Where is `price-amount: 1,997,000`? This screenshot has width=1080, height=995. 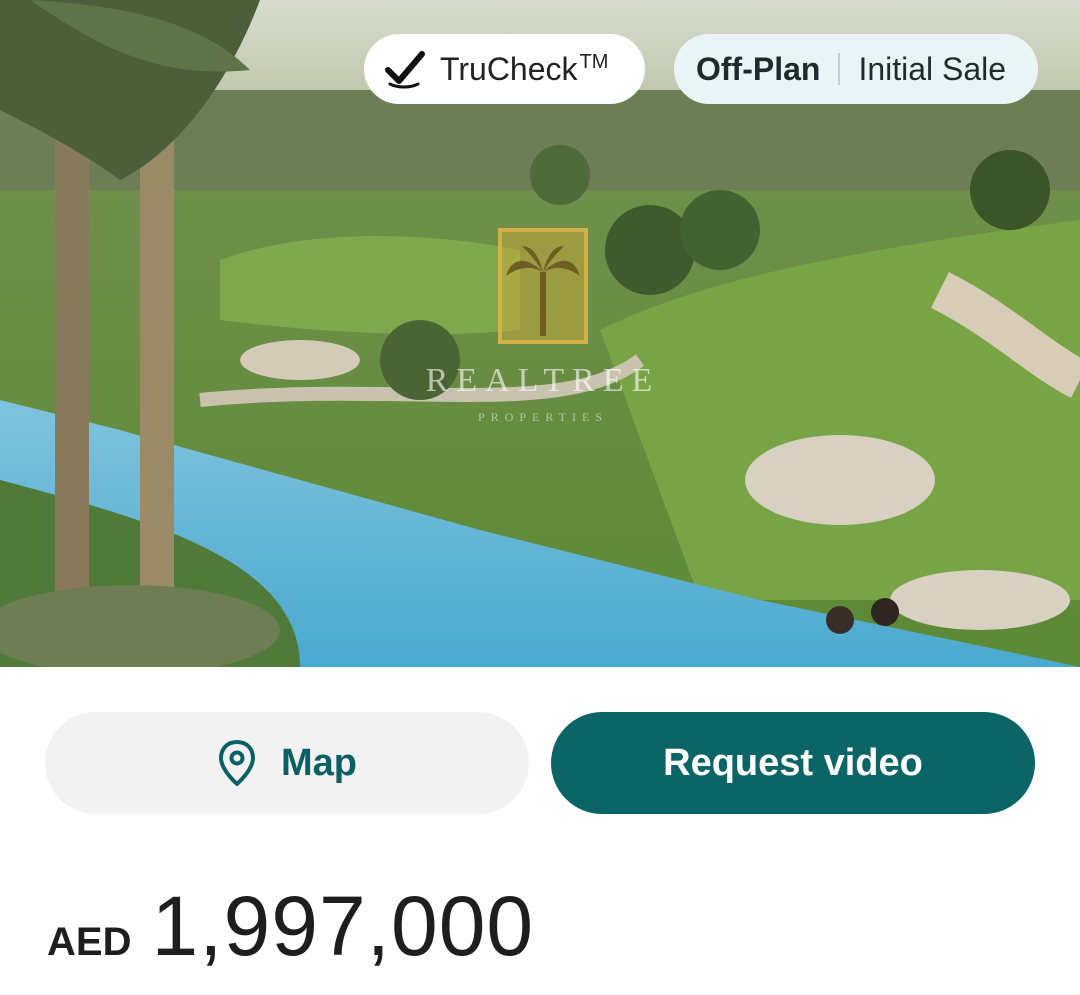
price-amount: 1,997,000 is located at coordinates (343, 926).